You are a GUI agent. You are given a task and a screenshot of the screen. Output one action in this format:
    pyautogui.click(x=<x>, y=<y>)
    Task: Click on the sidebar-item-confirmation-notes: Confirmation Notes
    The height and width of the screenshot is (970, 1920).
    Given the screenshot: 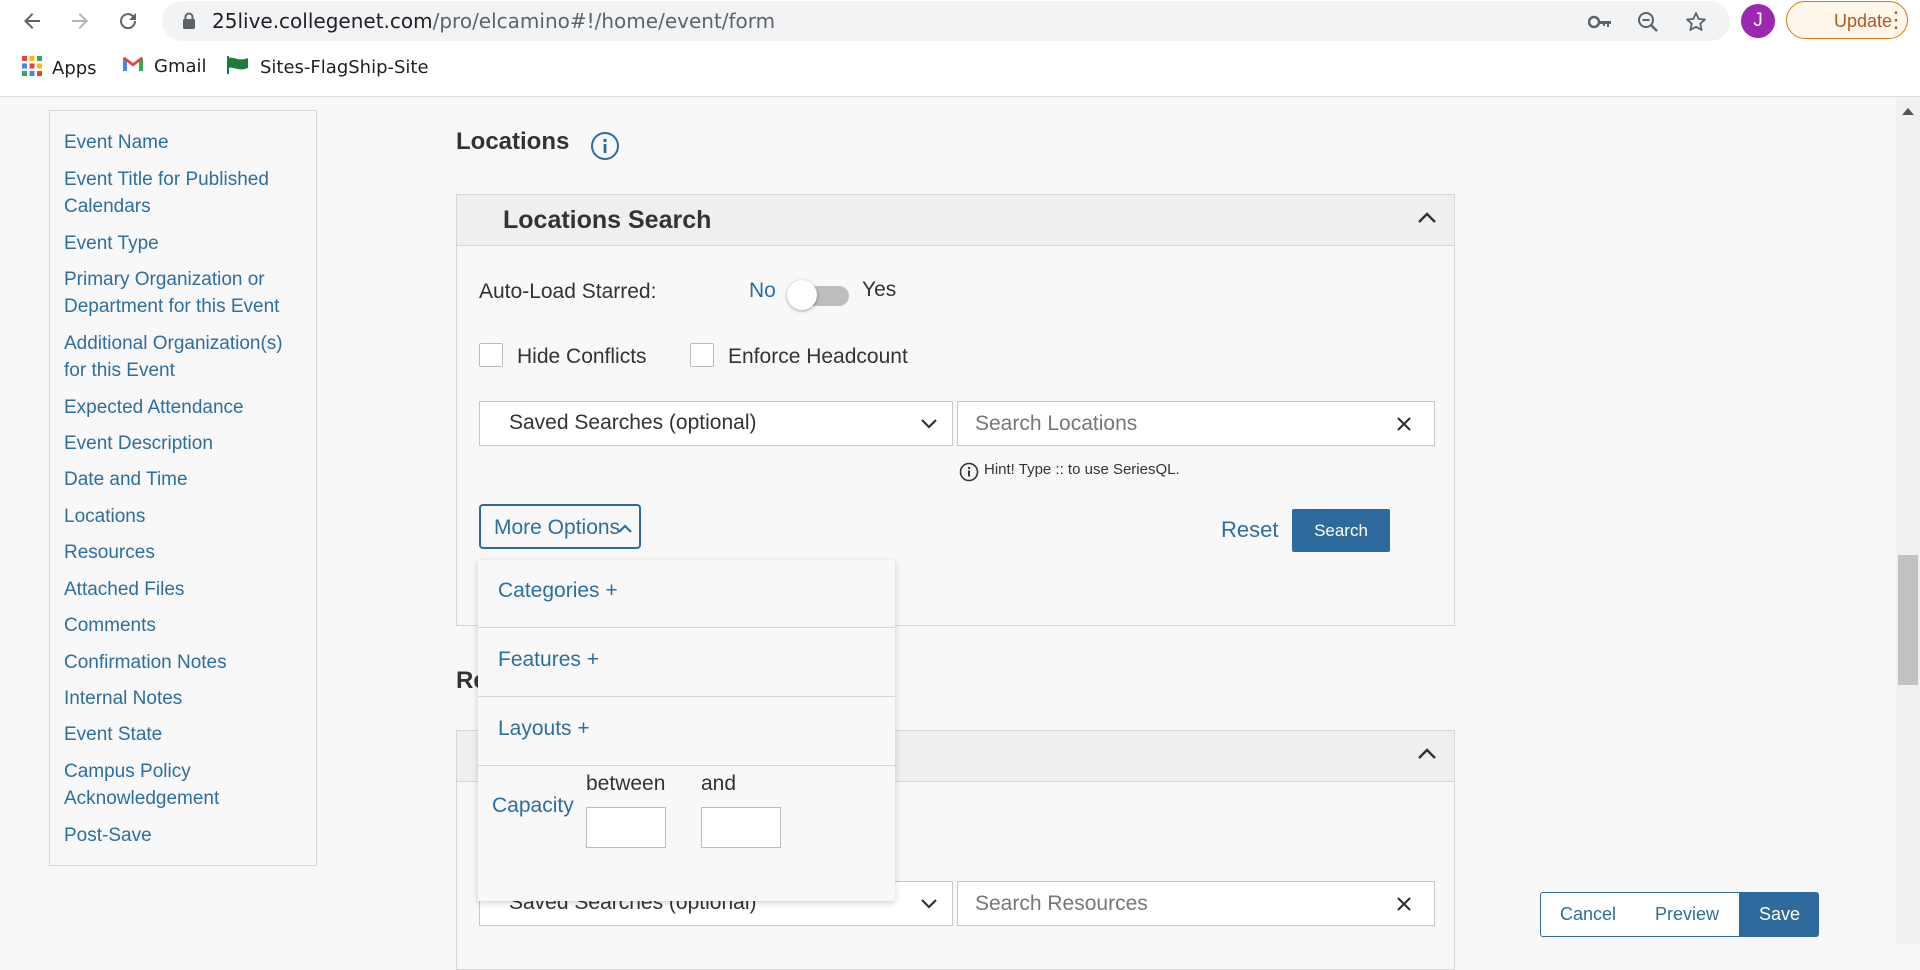 What is the action you would take?
    pyautogui.click(x=145, y=662)
    